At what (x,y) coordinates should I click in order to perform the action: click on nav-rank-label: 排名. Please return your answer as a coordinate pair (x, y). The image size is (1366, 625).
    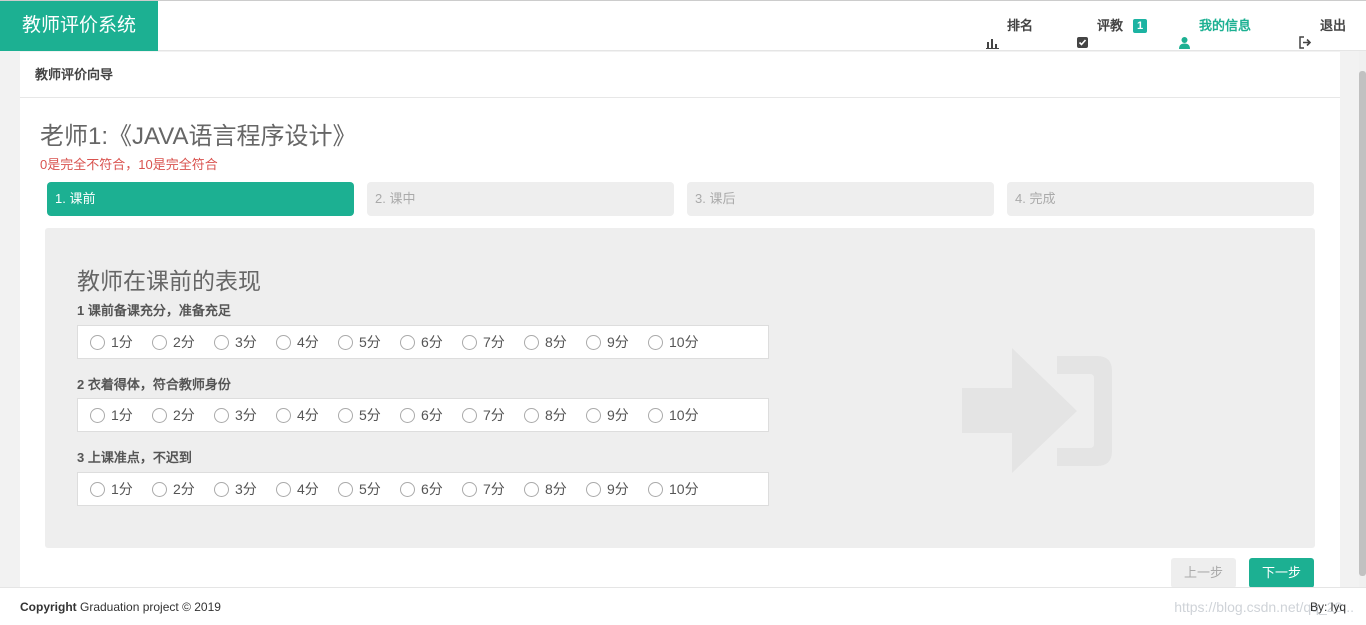
    Looking at the image, I should click on (1020, 25).